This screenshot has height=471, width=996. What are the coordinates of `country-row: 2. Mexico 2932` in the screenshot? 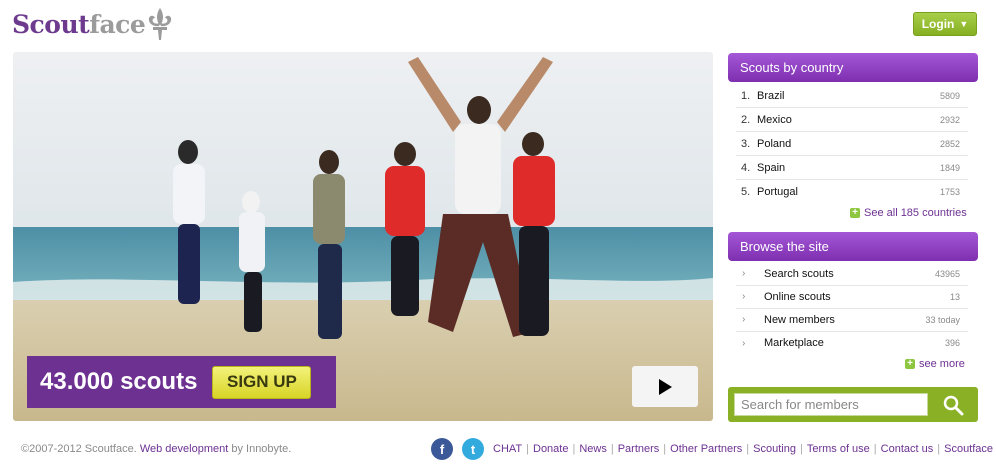 It's located at (852, 120).